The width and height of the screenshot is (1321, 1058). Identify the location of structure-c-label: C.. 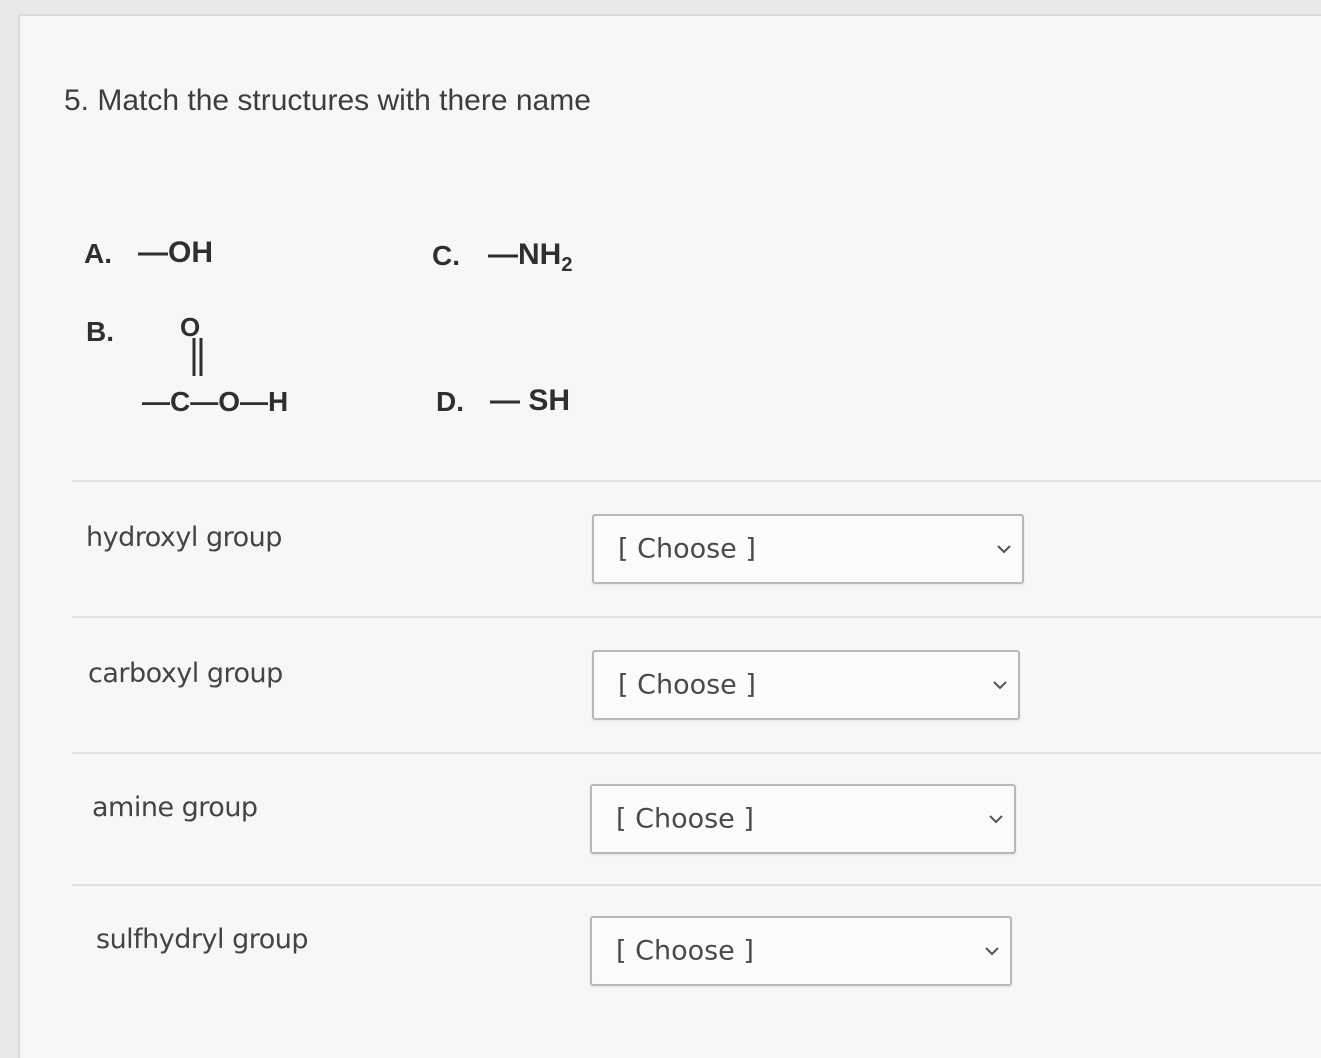
(446, 255).